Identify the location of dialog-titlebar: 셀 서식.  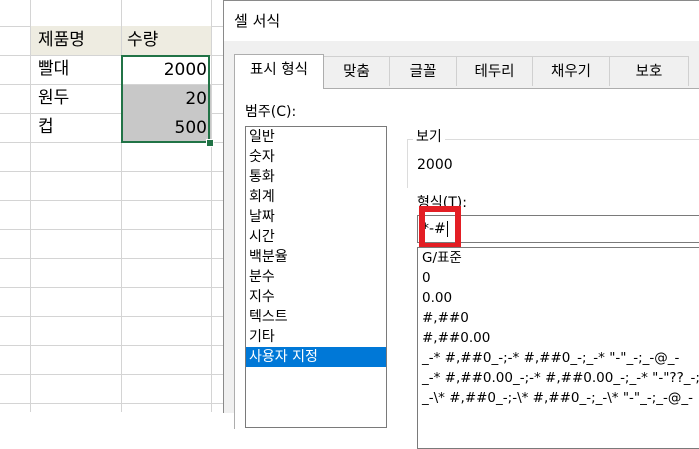
(461, 21).